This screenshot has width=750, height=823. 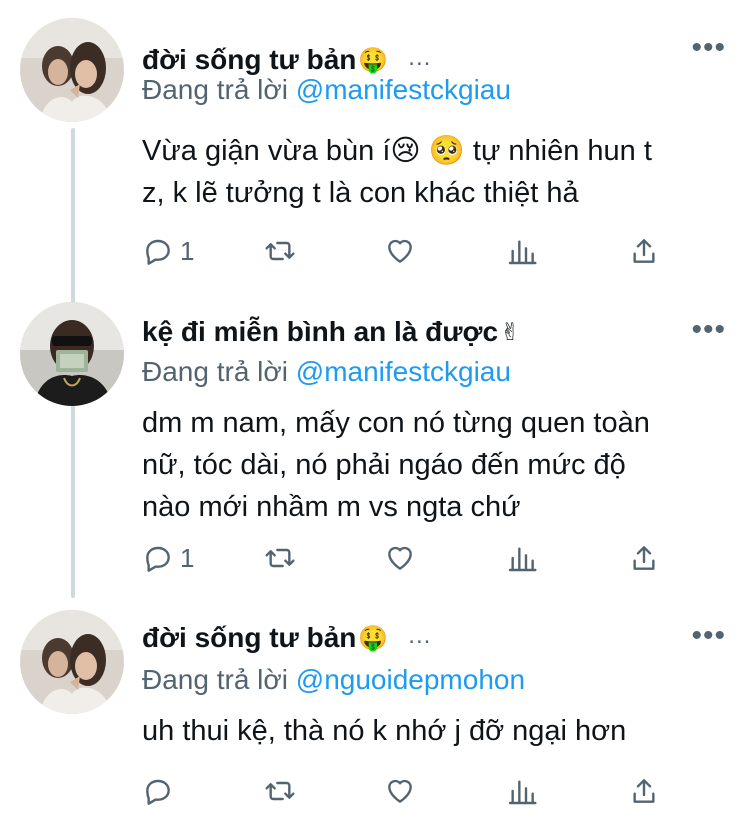 What do you see at coordinates (510, 332) in the screenshot?
I see `name-emoji: ✌` at bounding box center [510, 332].